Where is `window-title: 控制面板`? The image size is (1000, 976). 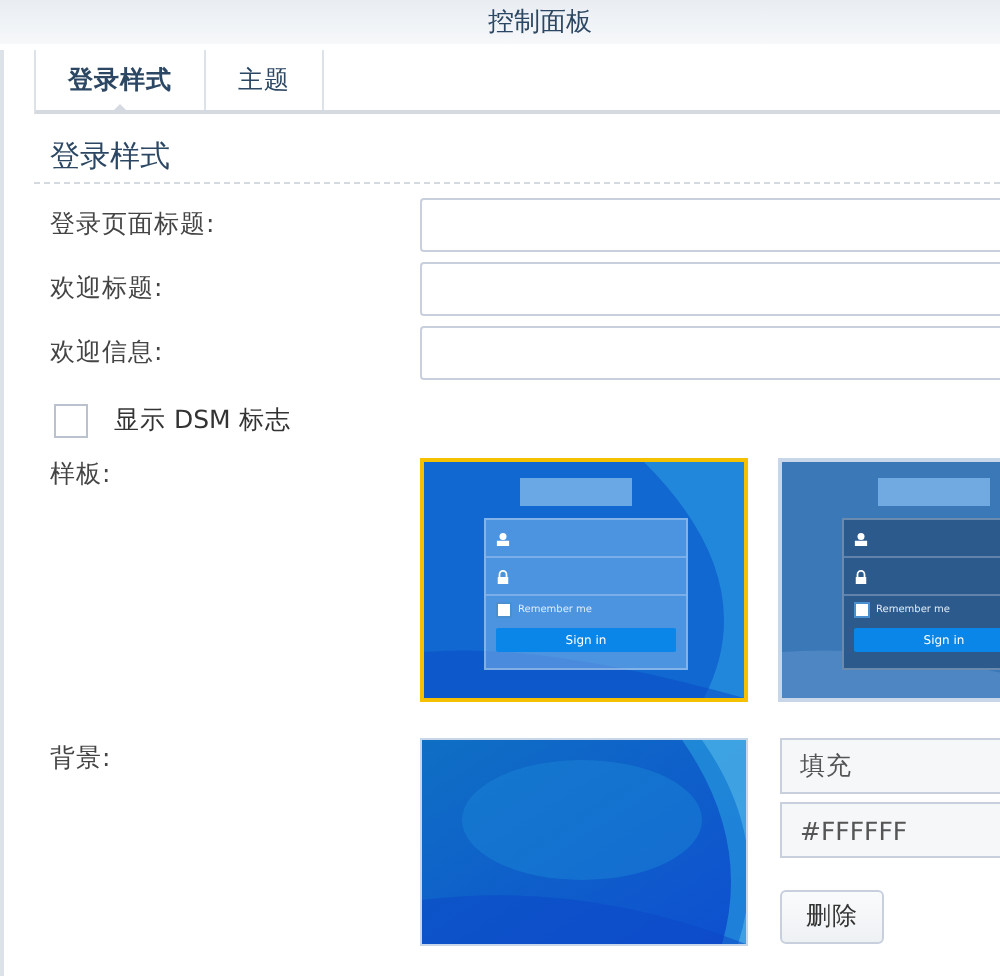 window-title: 控制面板 is located at coordinates (540, 23).